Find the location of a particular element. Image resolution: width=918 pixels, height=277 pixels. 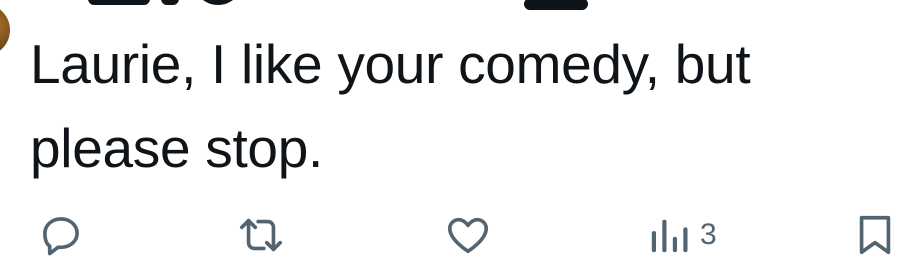

repost-button is located at coordinates (261, 235).